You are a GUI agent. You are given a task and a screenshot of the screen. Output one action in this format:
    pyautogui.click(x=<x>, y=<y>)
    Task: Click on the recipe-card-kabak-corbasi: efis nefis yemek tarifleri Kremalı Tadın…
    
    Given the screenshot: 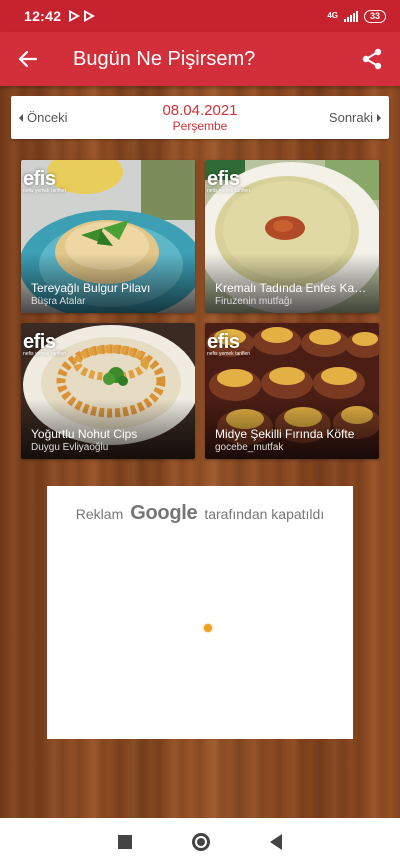 What is the action you would take?
    pyautogui.click(x=292, y=236)
    